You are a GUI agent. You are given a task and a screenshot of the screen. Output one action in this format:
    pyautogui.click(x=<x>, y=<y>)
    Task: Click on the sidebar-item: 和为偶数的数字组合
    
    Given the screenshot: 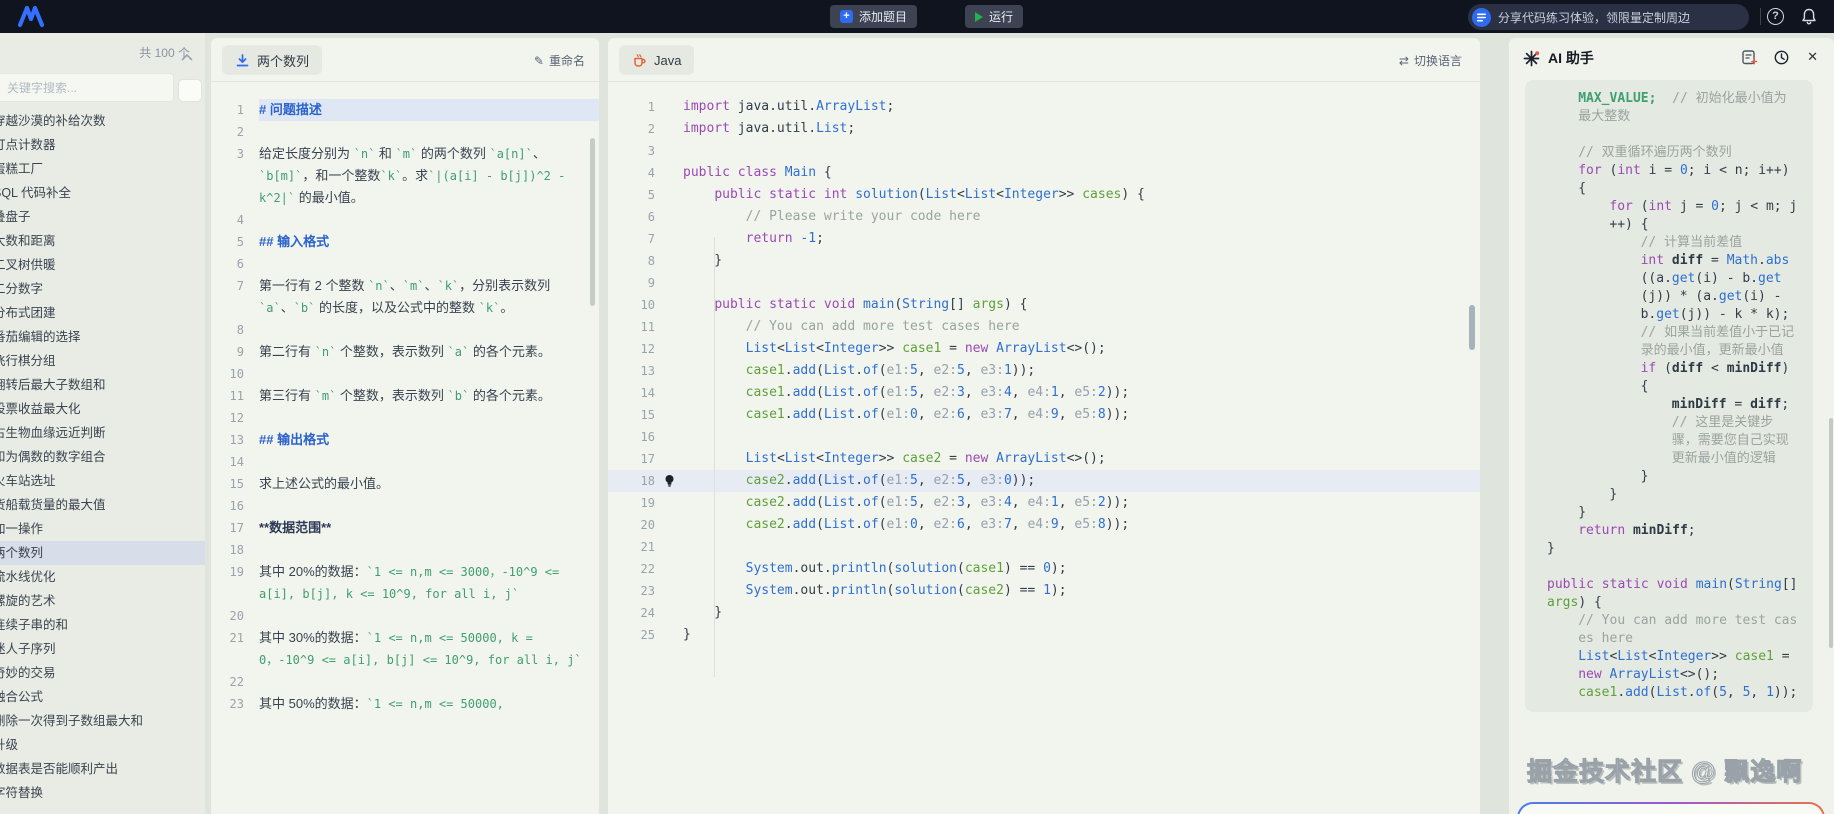 What is the action you would take?
    pyautogui.click(x=102, y=457)
    